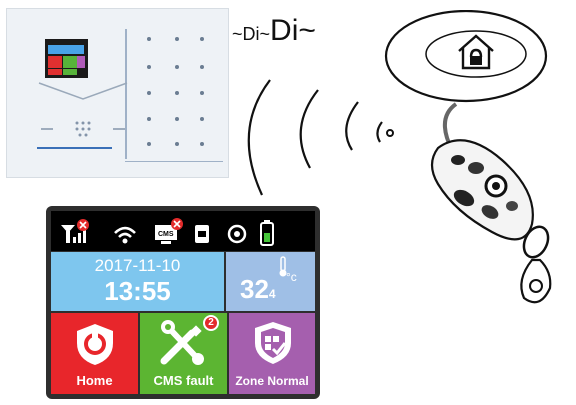 The image size is (576, 405). What do you see at coordinates (202, 234) in the screenshot?
I see `sim-icon` at bounding box center [202, 234].